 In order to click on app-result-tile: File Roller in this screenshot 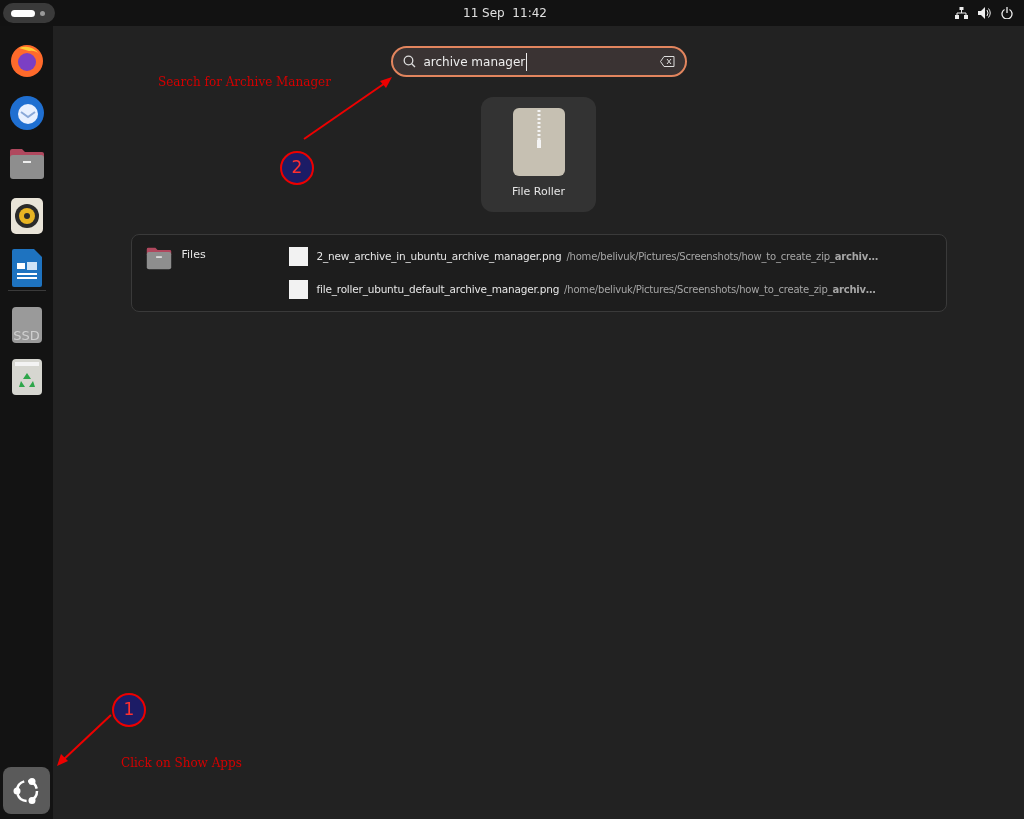, I will do `click(538, 154)`.